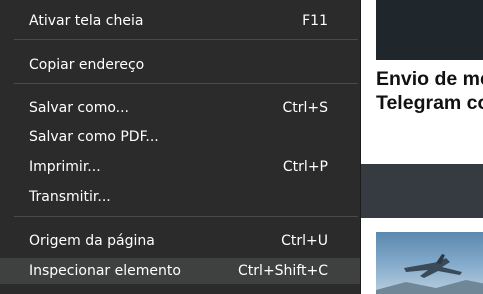  Describe the element at coordinates (92, 241) in the screenshot. I see `menu-item-label: Origem da página` at that location.